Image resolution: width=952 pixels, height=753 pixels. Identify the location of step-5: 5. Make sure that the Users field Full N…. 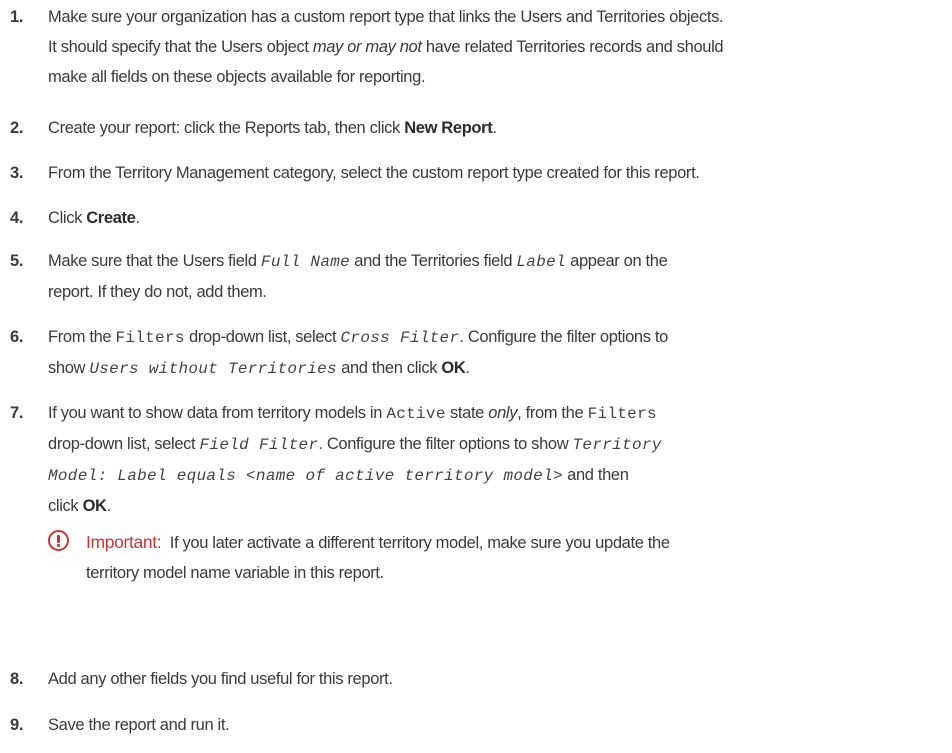
(476, 276).